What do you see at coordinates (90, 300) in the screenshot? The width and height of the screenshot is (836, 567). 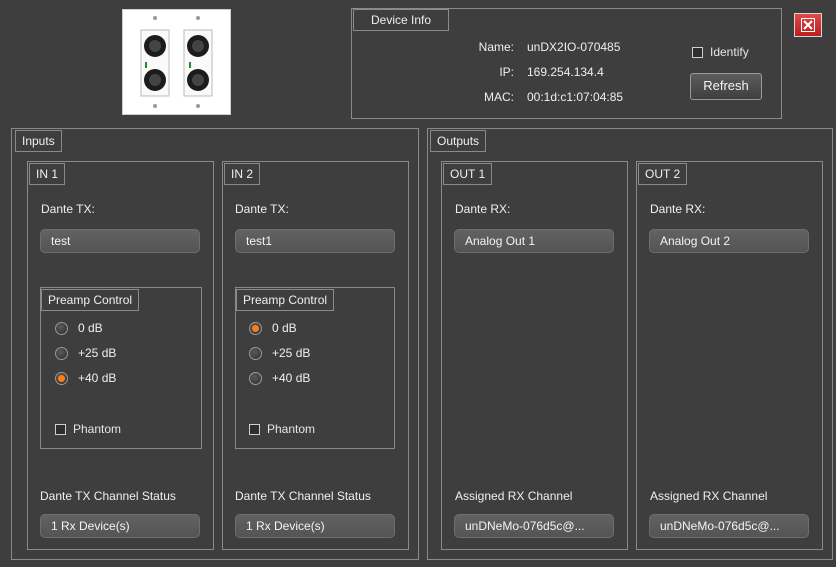 I see `preamp-control-1-title: Preamp Control` at bounding box center [90, 300].